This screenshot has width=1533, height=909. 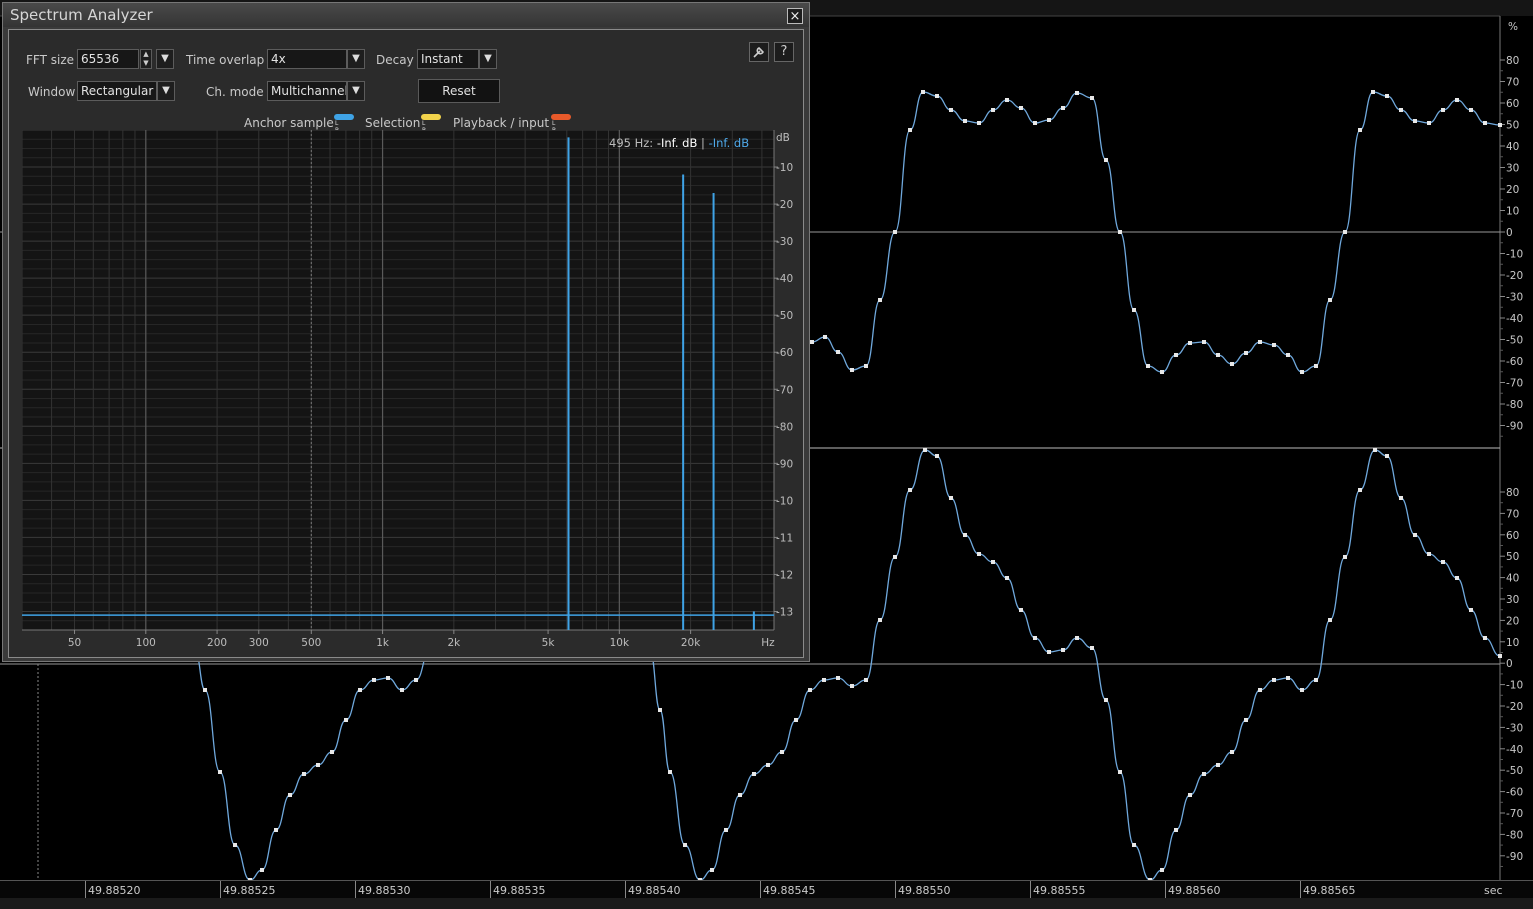 What do you see at coordinates (759, 52) in the screenshot?
I see `wrench-icon` at bounding box center [759, 52].